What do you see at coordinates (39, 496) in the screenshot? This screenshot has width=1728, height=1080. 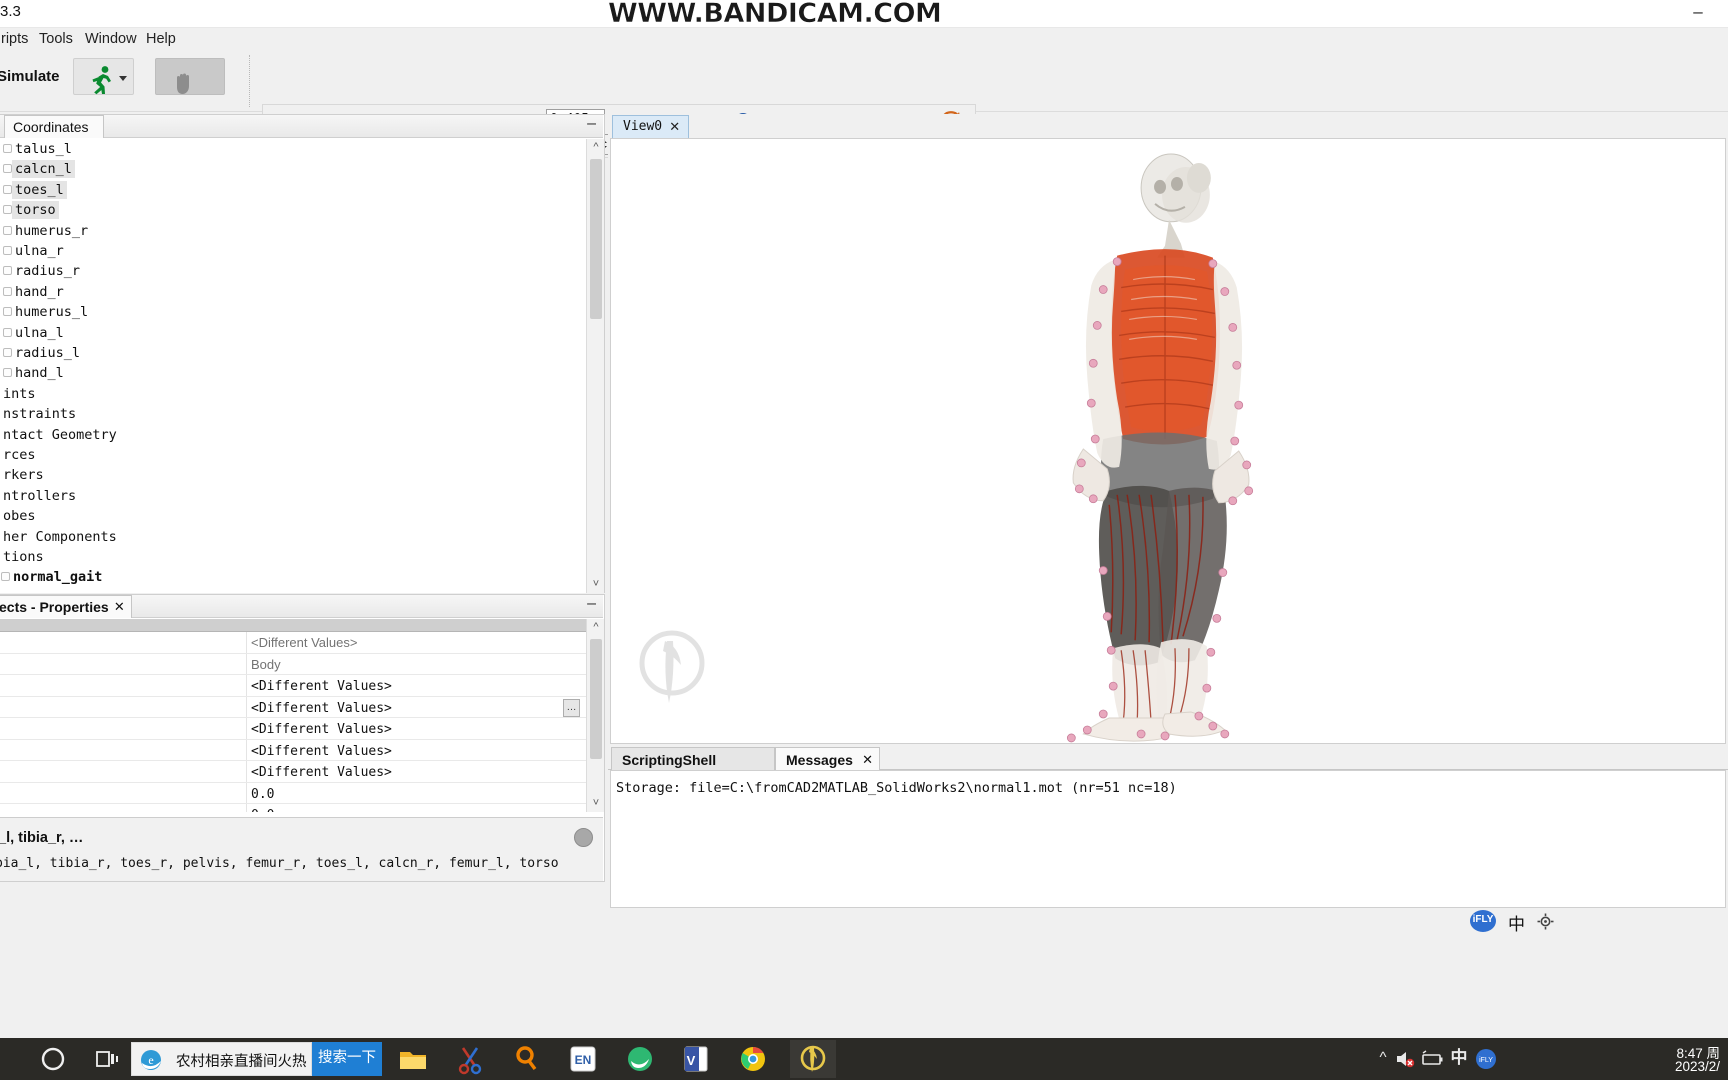 I see `tree-item: ntrollers` at bounding box center [39, 496].